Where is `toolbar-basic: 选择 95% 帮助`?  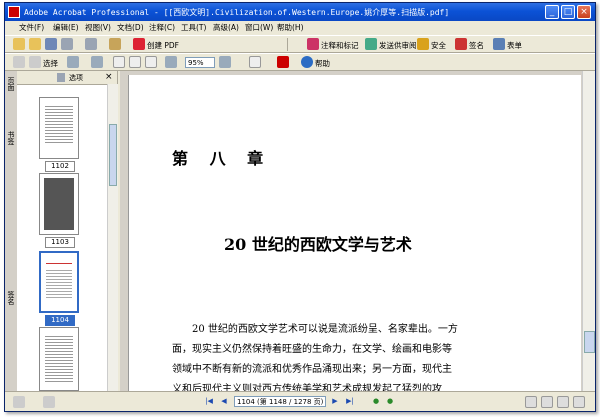 toolbar-basic: 选择 95% 帮助 is located at coordinates (300, 62).